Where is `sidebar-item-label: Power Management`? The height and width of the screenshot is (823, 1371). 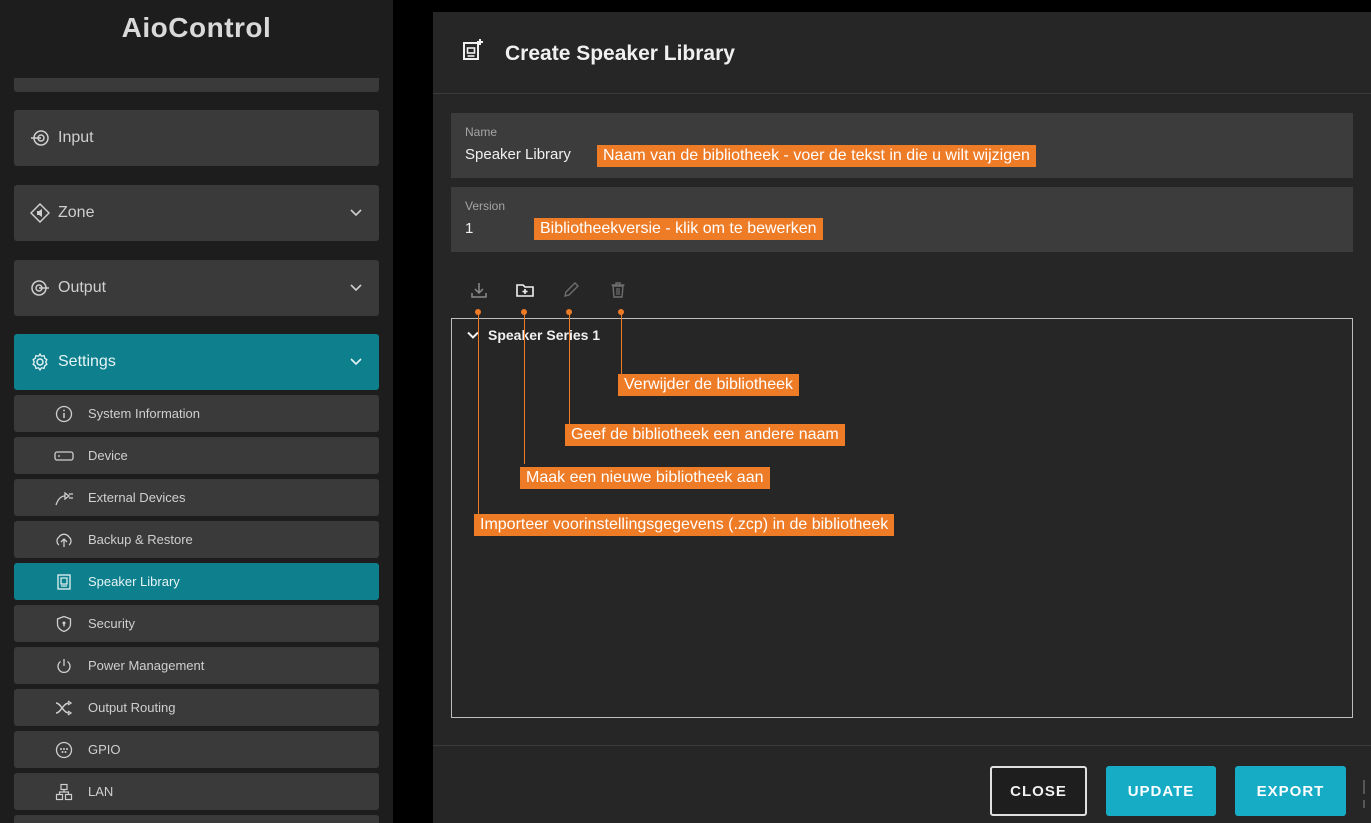
sidebar-item-label: Power Management is located at coordinates (146, 665).